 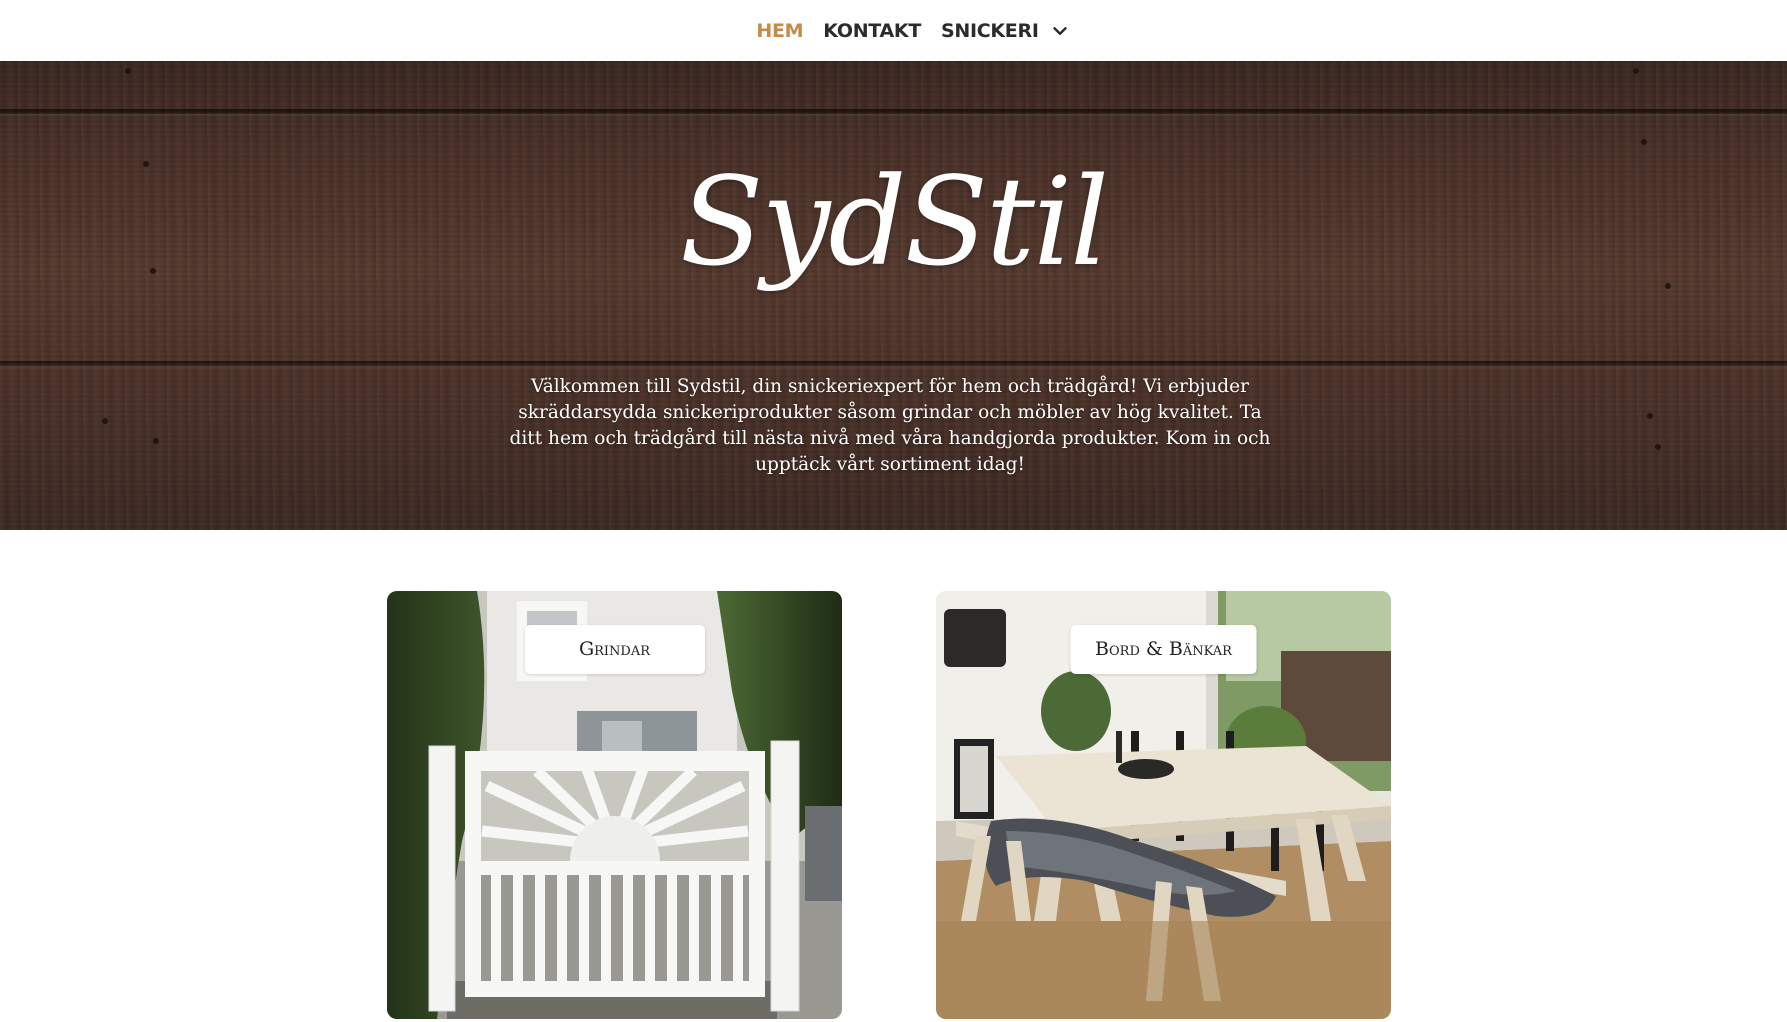 I want to click on card-label-bord-bankar: Bord & Bänkar, so click(x=1163, y=649).